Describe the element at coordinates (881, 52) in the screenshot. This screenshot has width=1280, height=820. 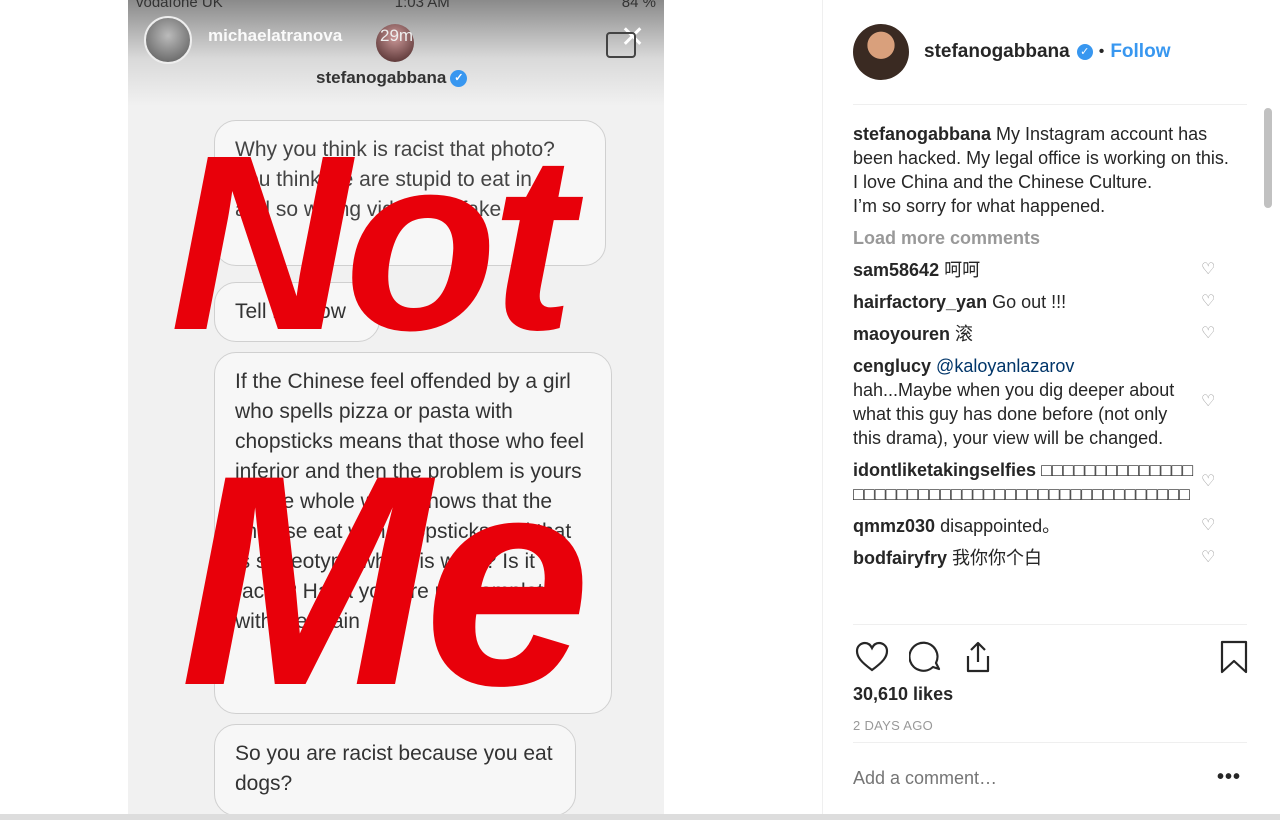
I see `avatar` at that location.